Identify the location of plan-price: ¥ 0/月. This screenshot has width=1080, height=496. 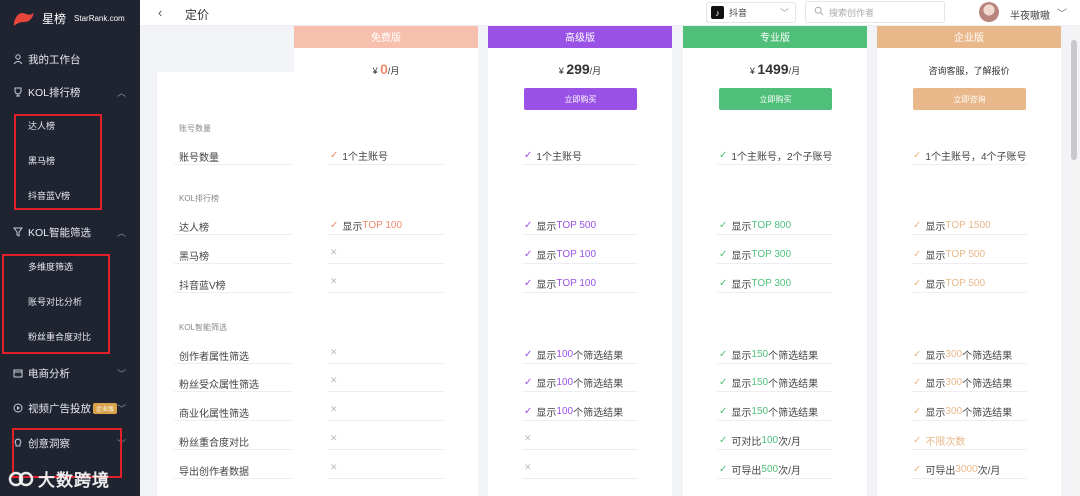
(386, 69).